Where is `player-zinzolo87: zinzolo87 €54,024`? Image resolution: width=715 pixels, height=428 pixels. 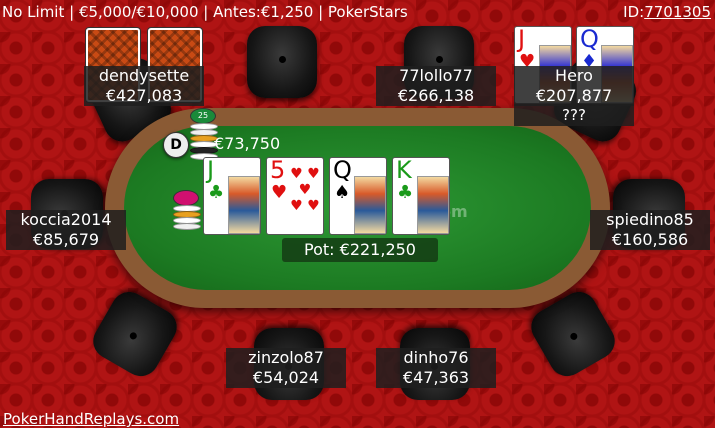 player-zinzolo87: zinzolo87 €54,024 is located at coordinates (286, 368).